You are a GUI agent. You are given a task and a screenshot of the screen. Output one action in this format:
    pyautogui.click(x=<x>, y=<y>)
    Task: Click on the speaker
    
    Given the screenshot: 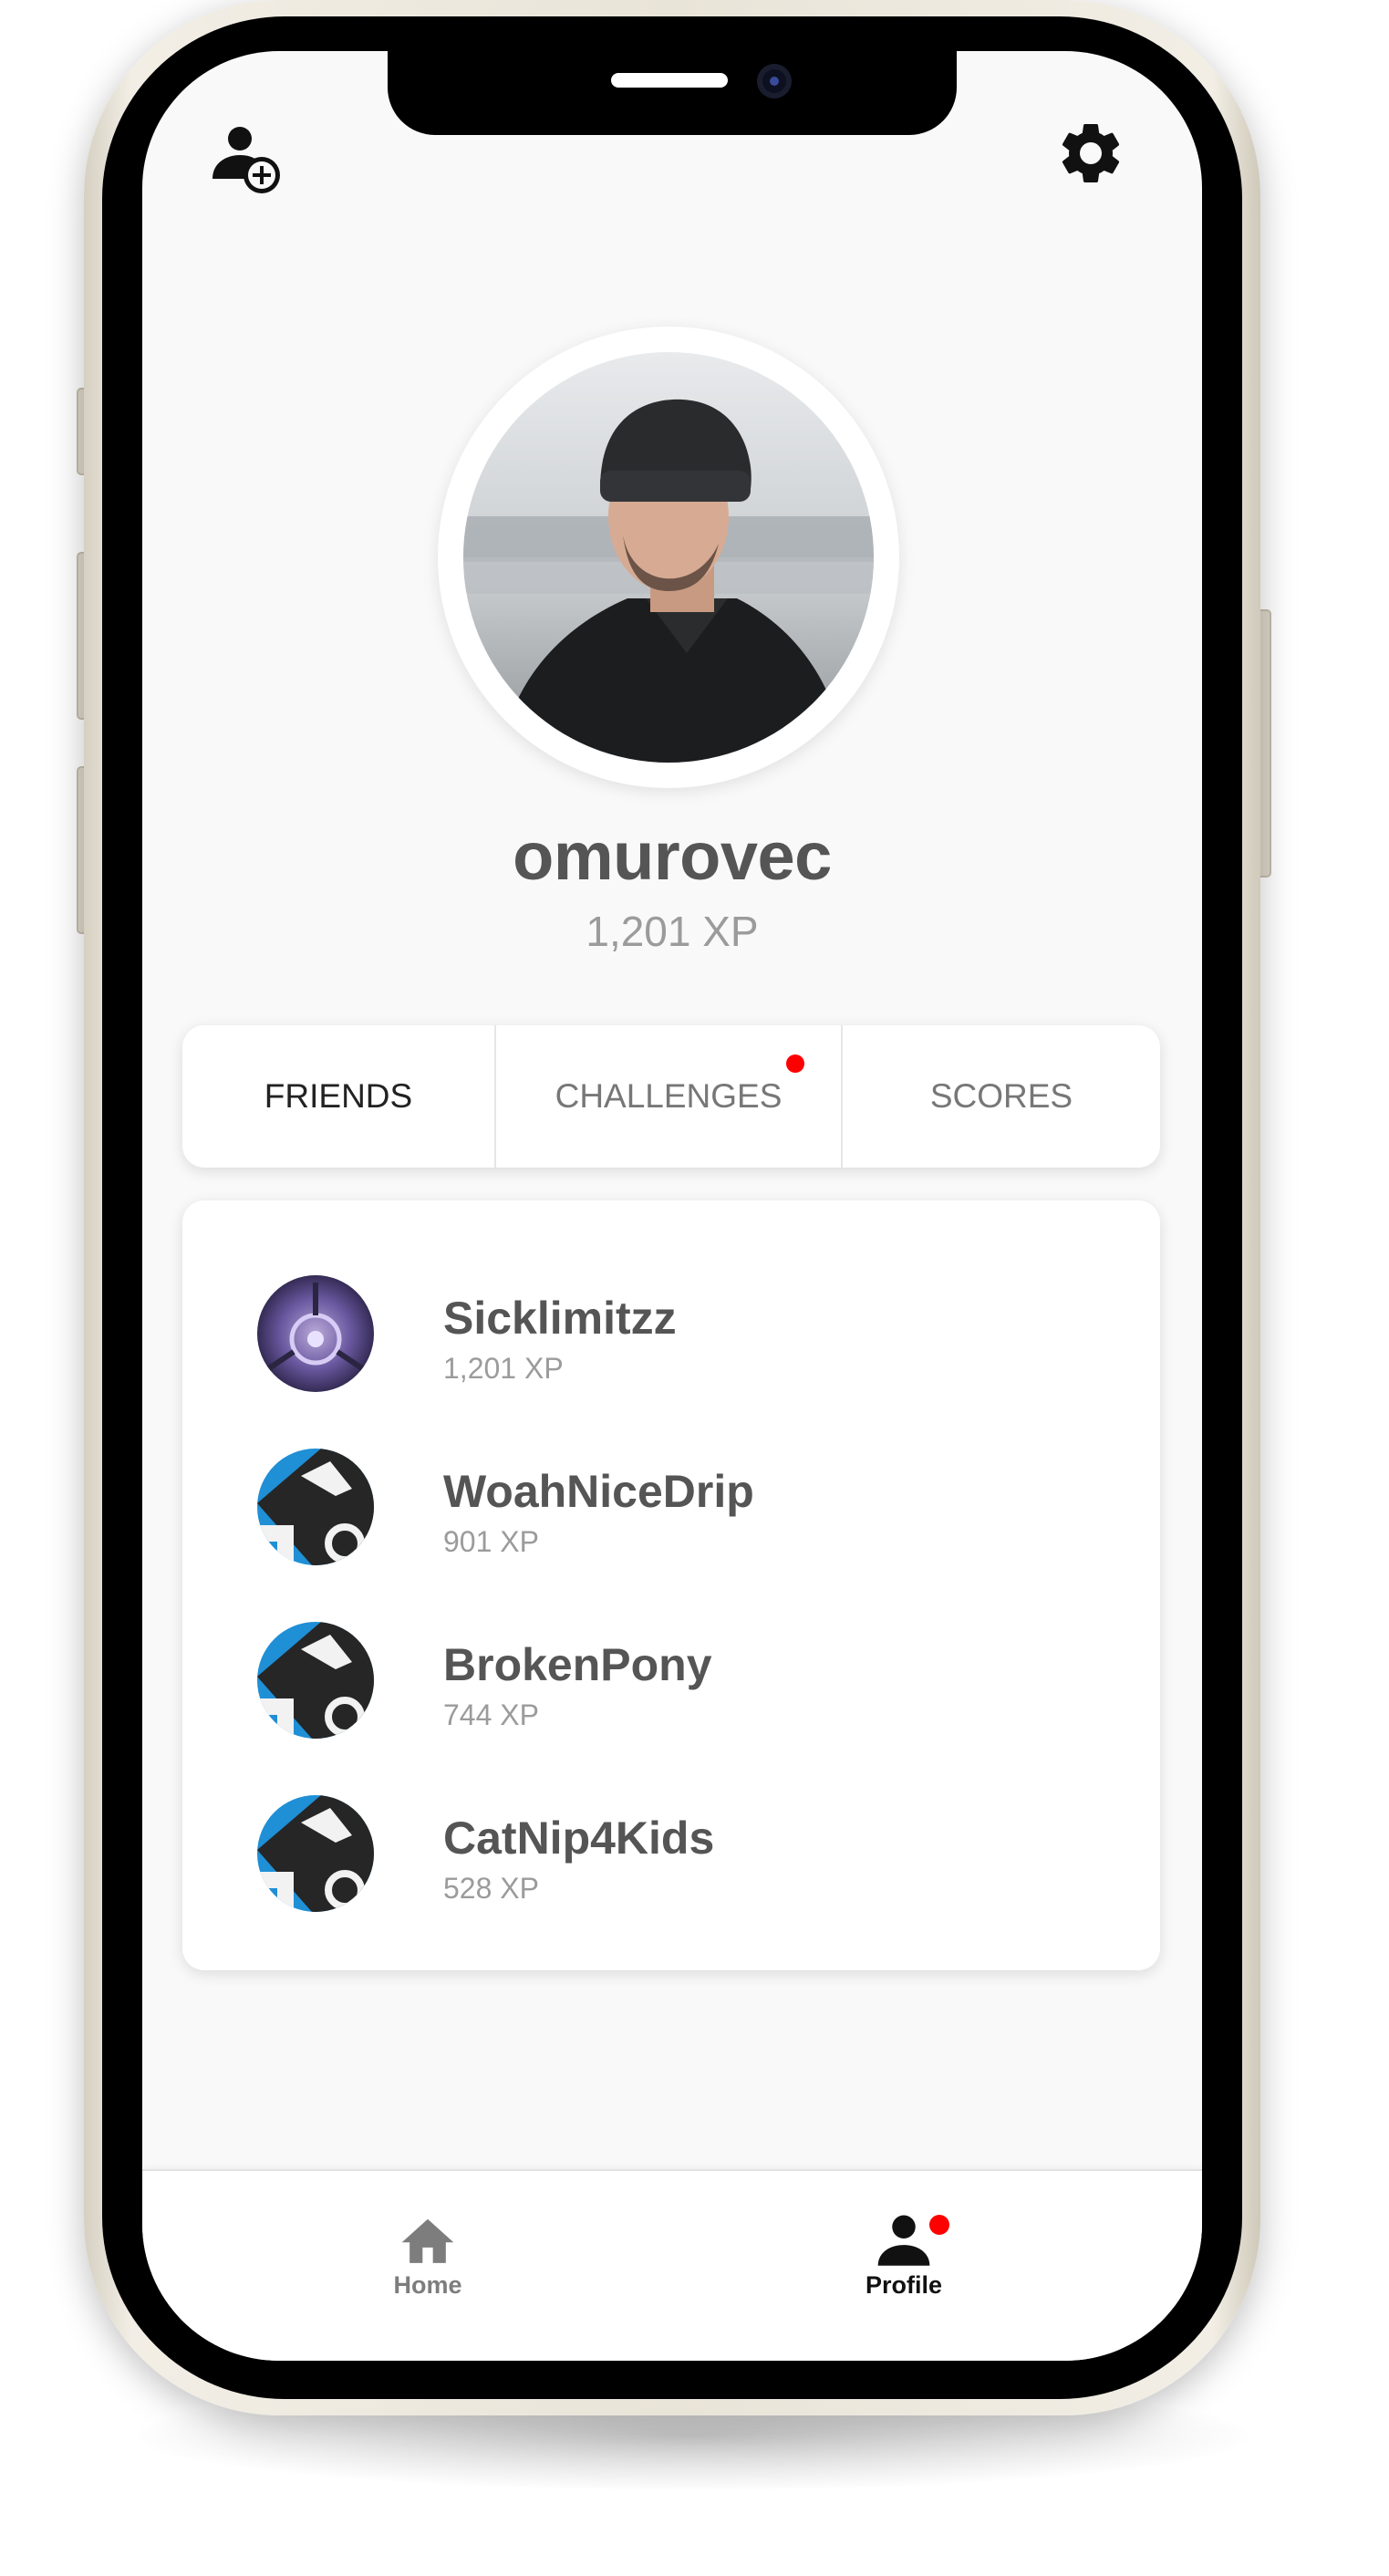 What is the action you would take?
    pyautogui.click(x=669, y=80)
    